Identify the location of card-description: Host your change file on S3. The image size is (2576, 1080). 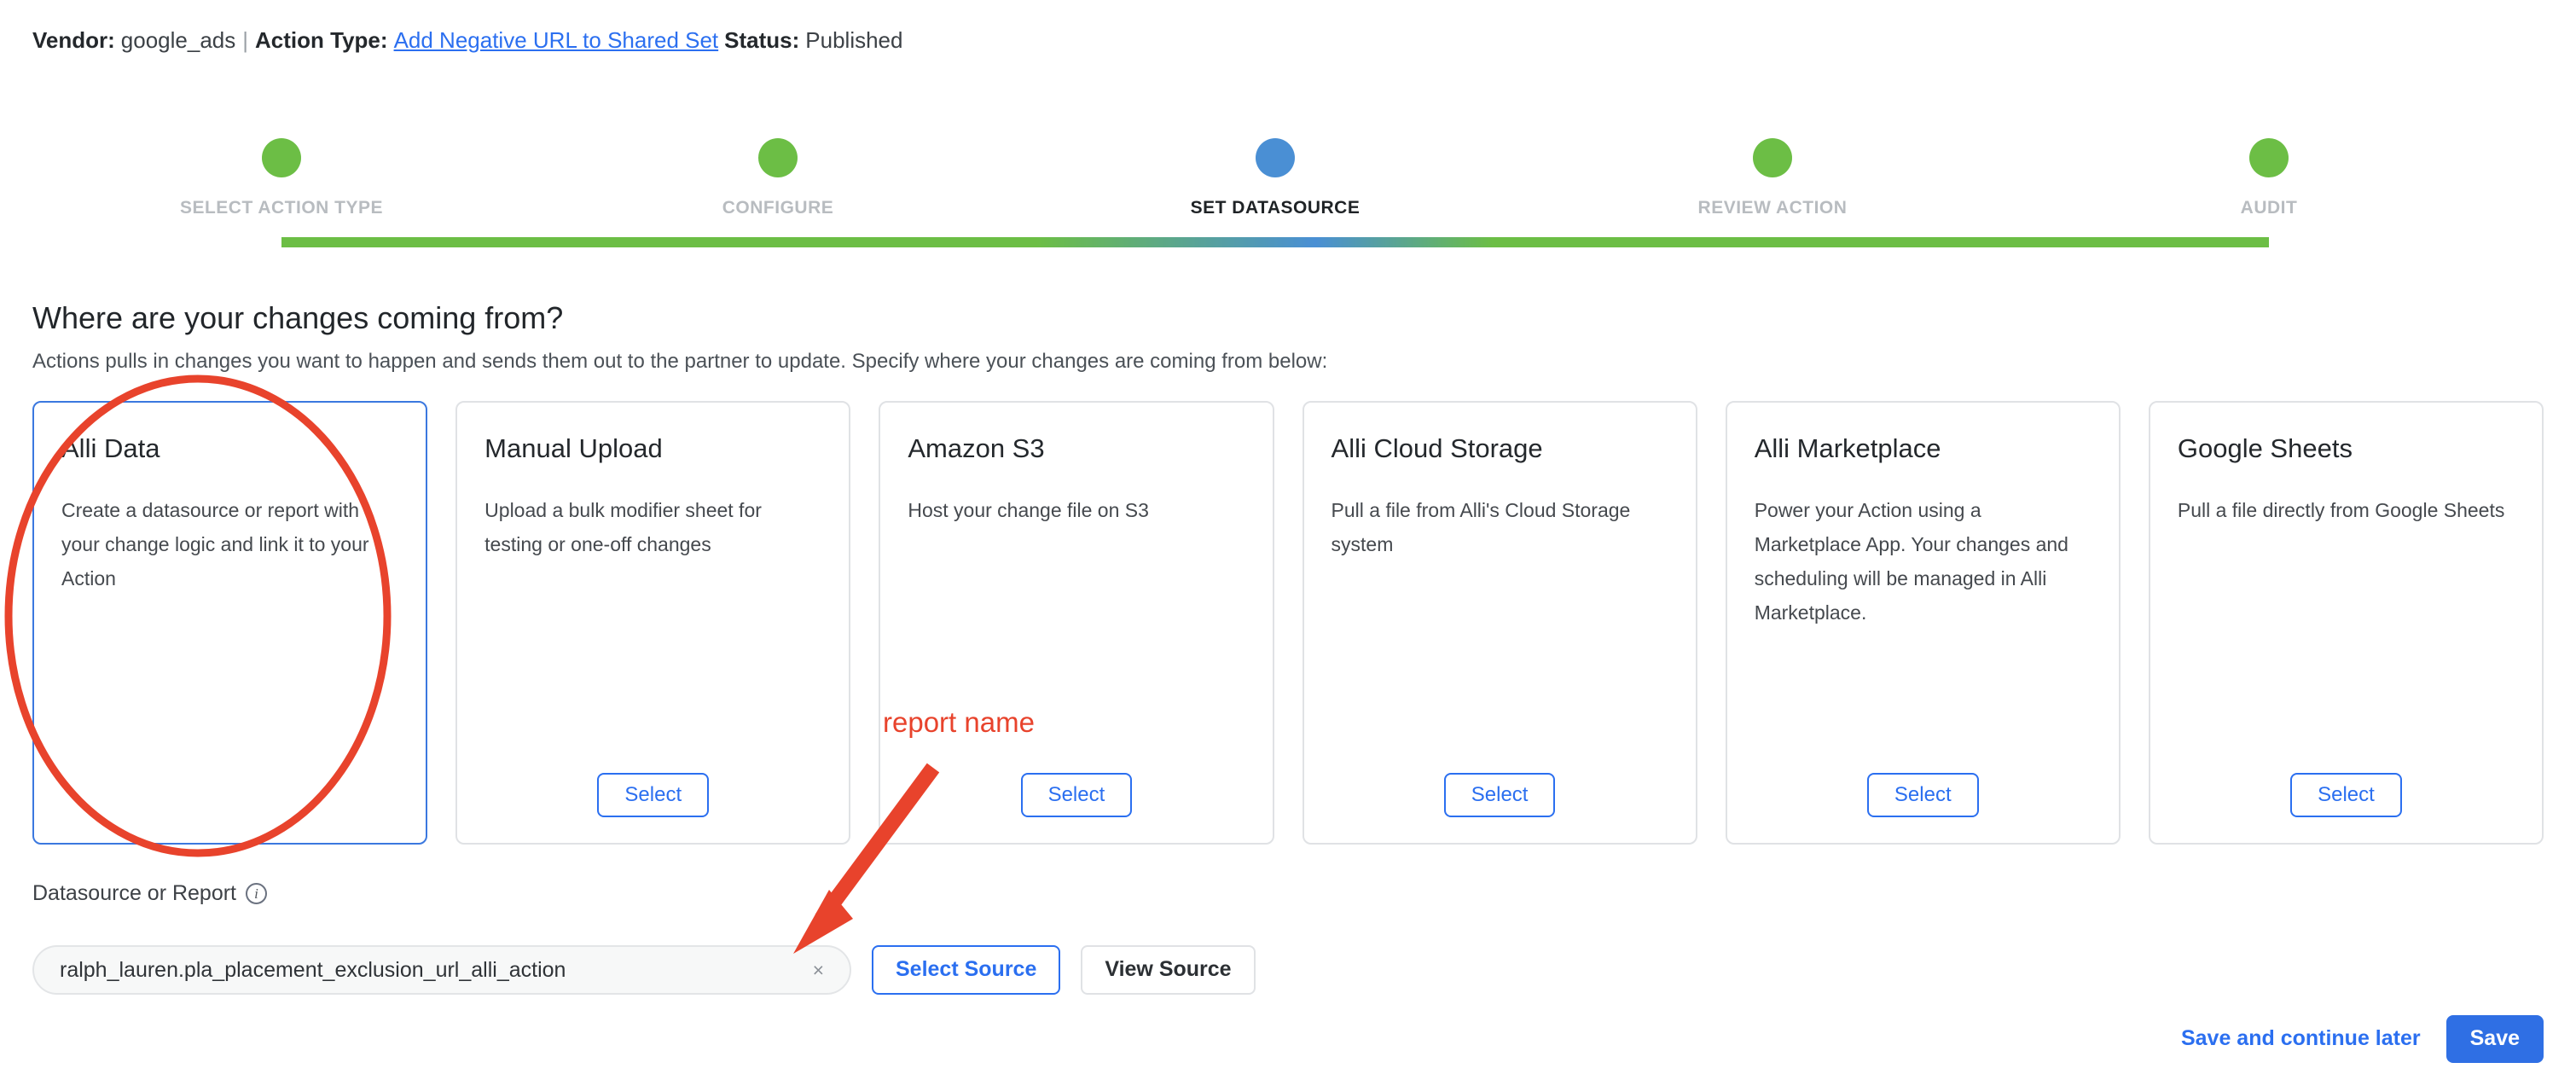
(1028, 510).